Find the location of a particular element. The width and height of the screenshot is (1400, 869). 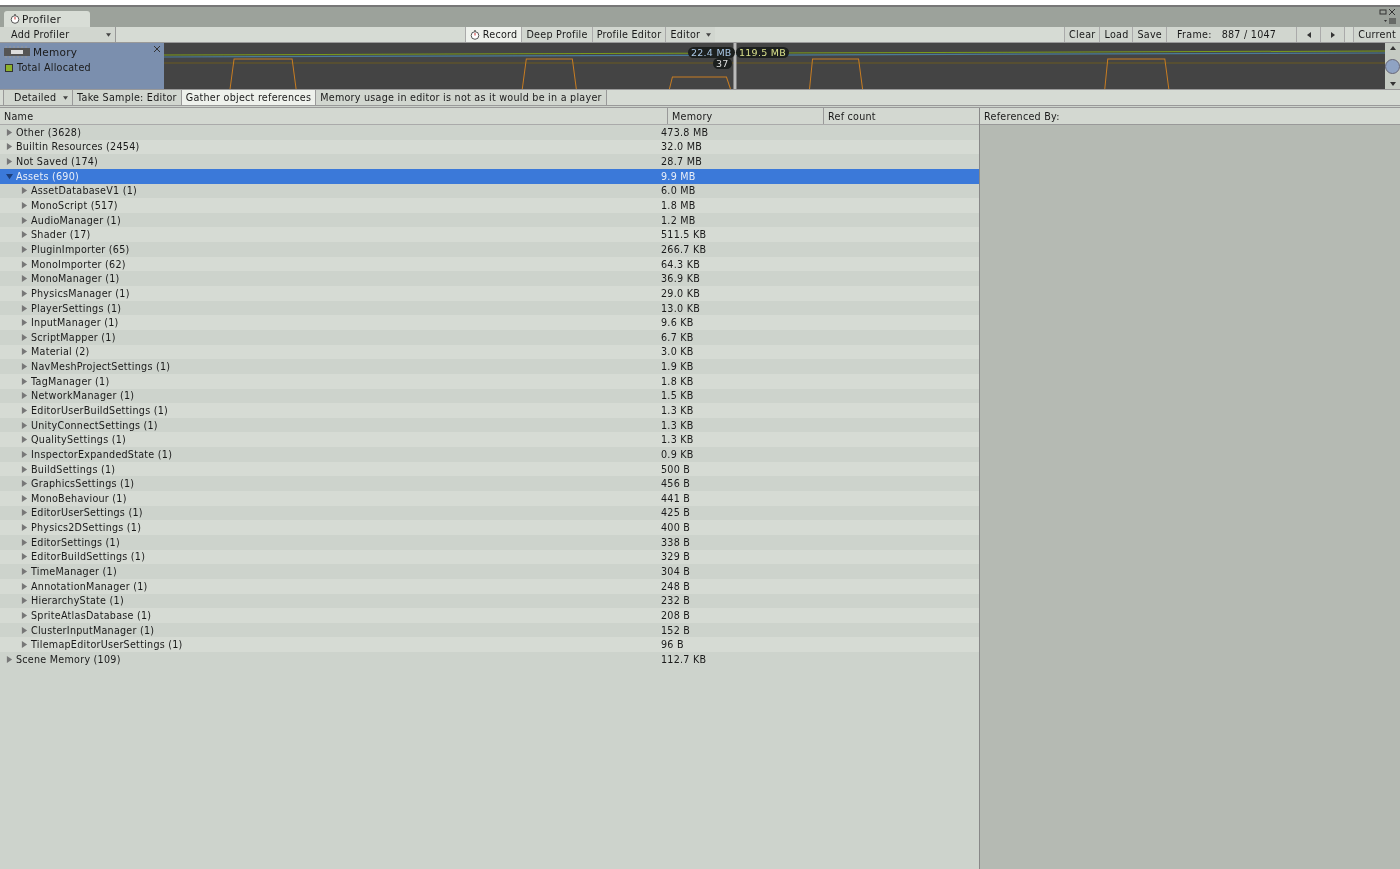

memory-value: 28.7 MB is located at coordinates (682, 162).